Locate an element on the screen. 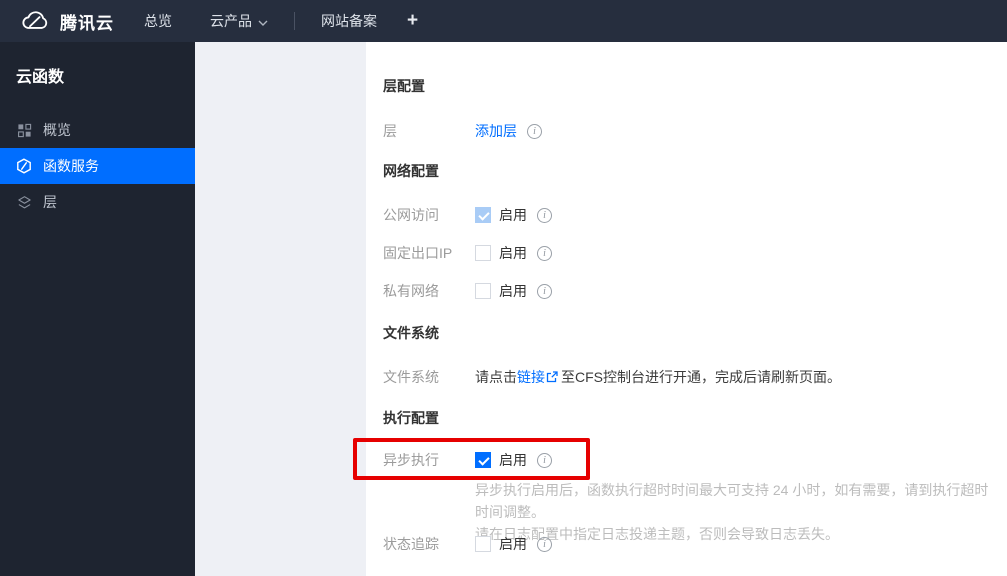 Image resolution: width=1007 pixels, height=576 pixels. grid-icon is located at coordinates (24, 130).